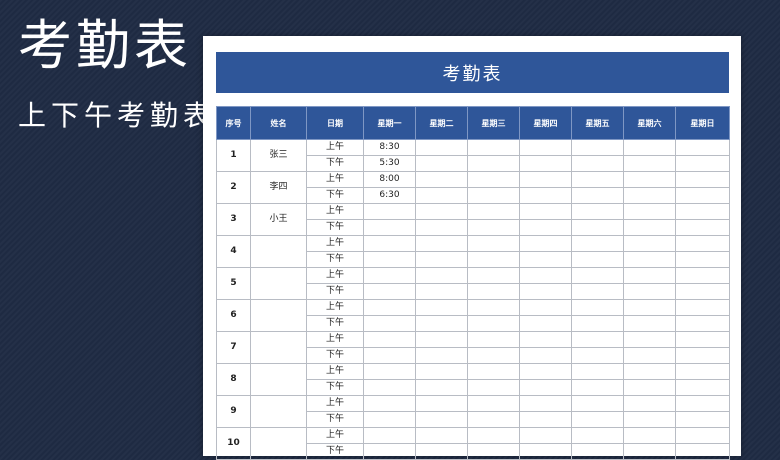 The height and width of the screenshot is (460, 780). I want to click on employee-name-cell: 小王, so click(278, 219).